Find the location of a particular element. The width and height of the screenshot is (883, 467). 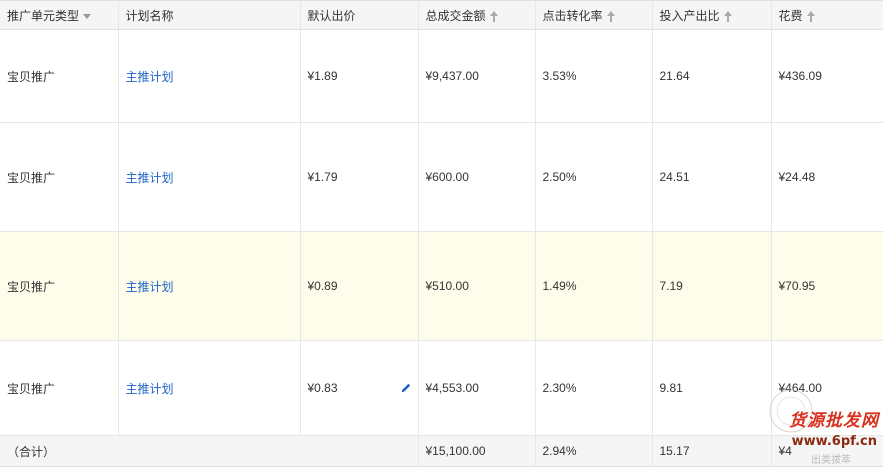

total-row: （合计） ¥15,100.00 2.94% 15.17 ¥4 is located at coordinates (441, 451).